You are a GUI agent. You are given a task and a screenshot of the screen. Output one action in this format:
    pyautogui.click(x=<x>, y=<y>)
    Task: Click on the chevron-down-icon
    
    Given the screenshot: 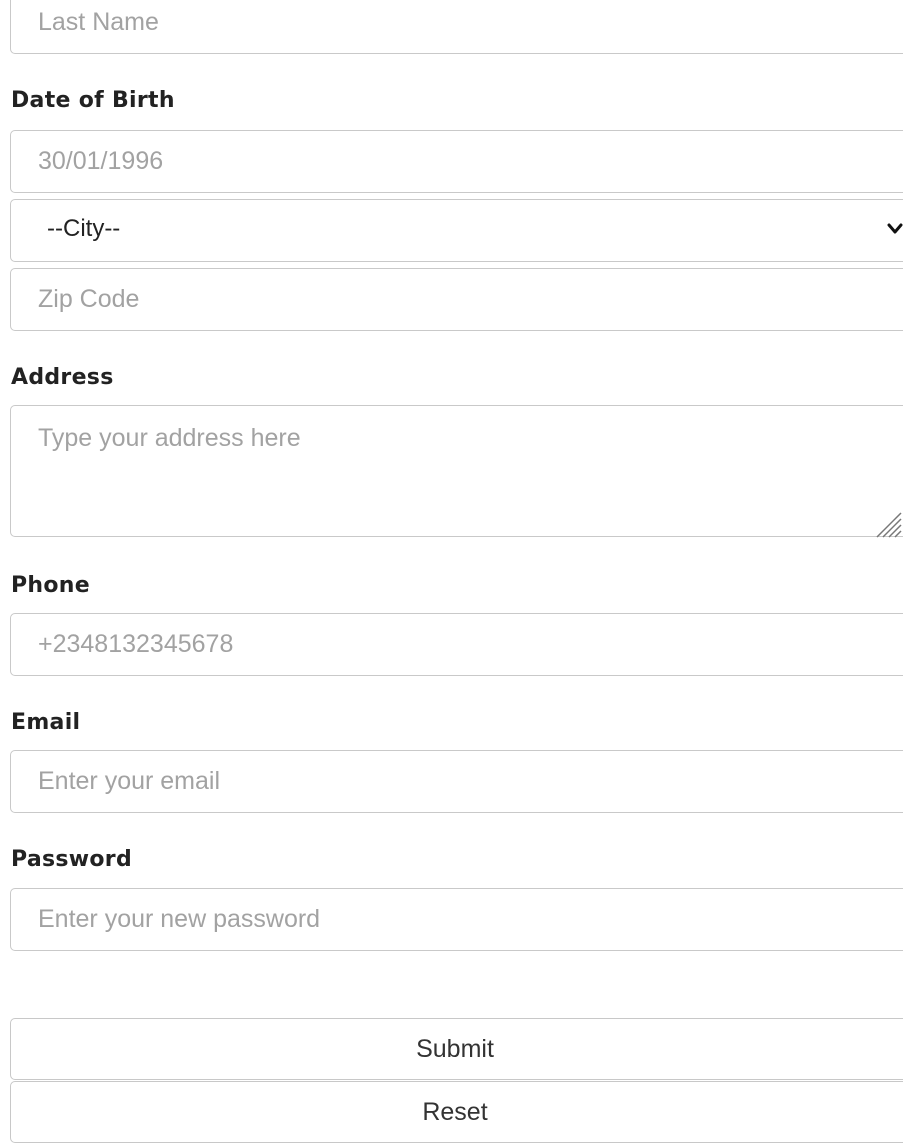 What is the action you would take?
    pyautogui.click(x=895, y=228)
    